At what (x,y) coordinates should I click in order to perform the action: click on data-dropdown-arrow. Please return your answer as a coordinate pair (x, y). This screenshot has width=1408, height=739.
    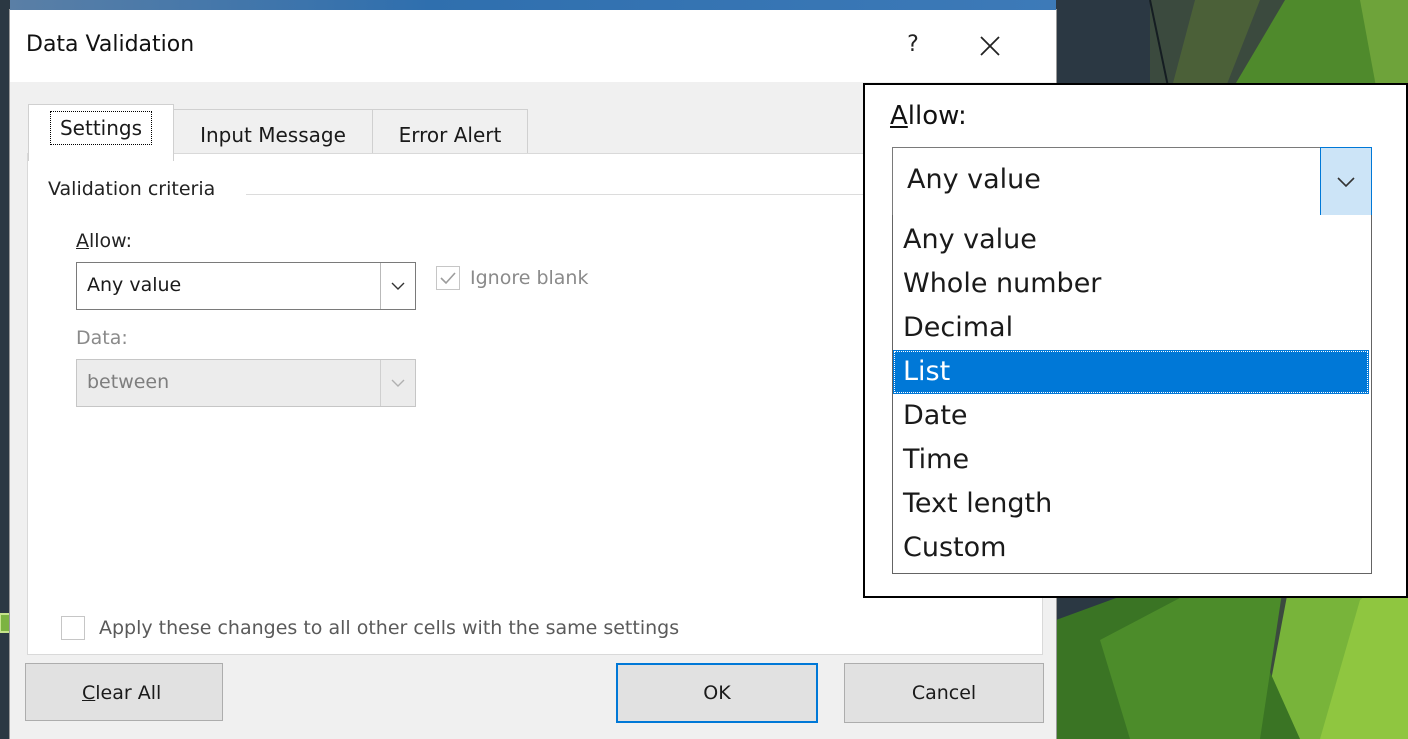
    Looking at the image, I should click on (397, 383).